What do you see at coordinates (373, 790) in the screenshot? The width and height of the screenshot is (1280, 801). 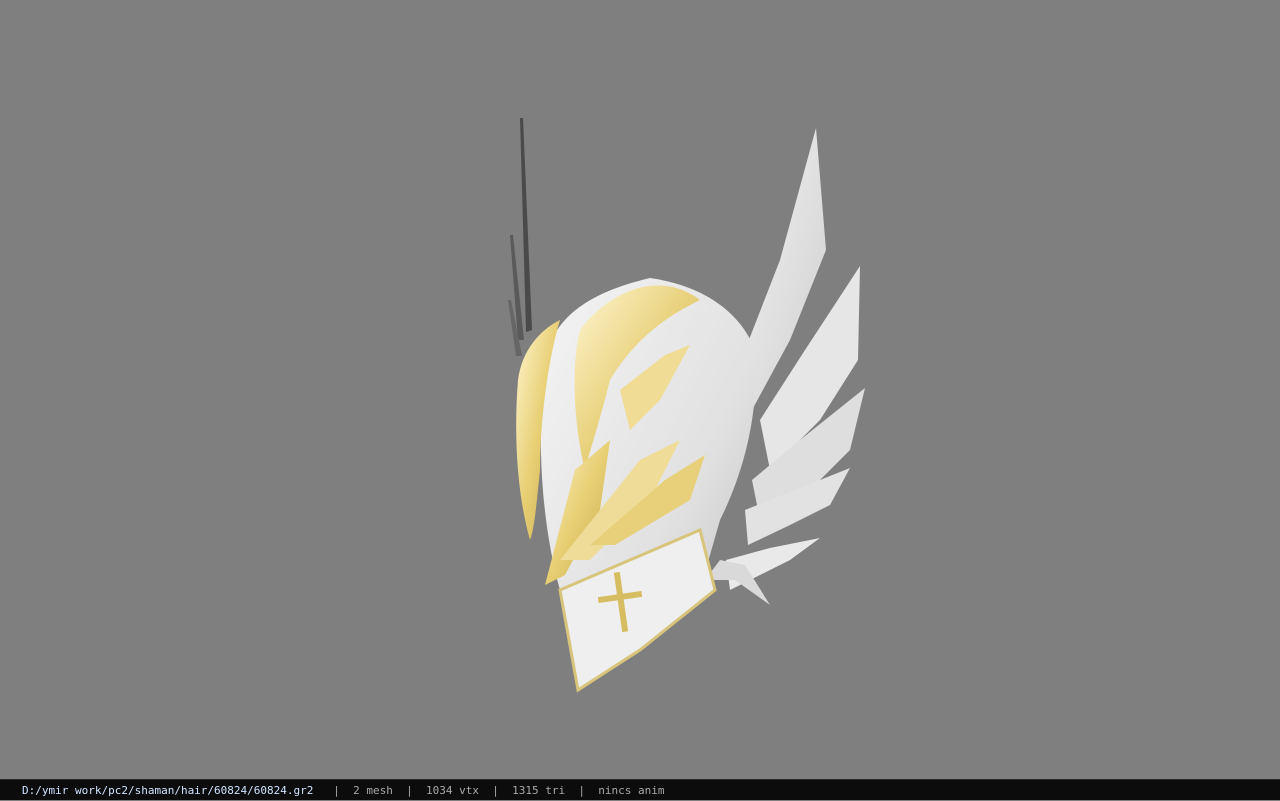 I see `mesh-count: 2 mesh` at bounding box center [373, 790].